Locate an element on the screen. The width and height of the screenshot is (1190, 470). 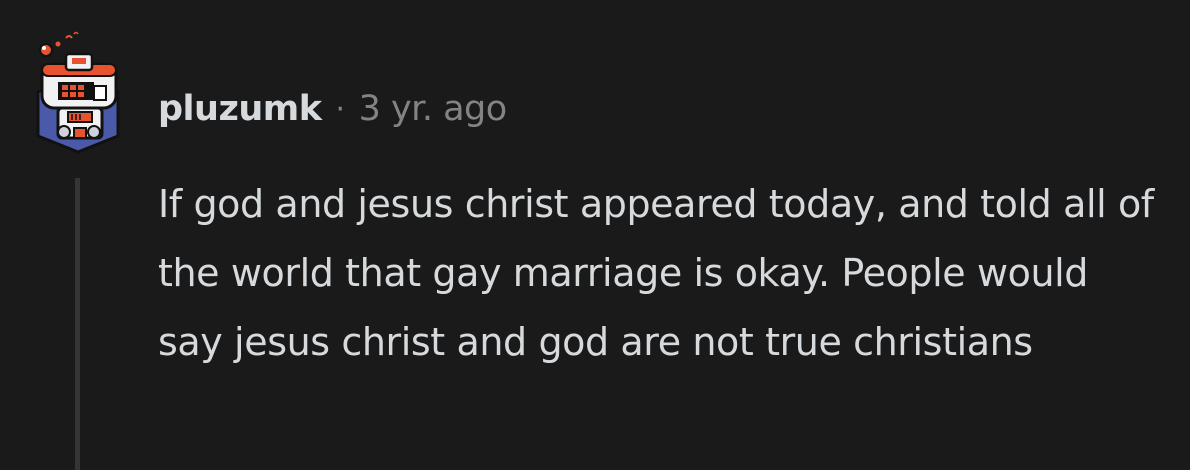
comment-timestamp: 3 yr. ago is located at coordinates (433, 109).